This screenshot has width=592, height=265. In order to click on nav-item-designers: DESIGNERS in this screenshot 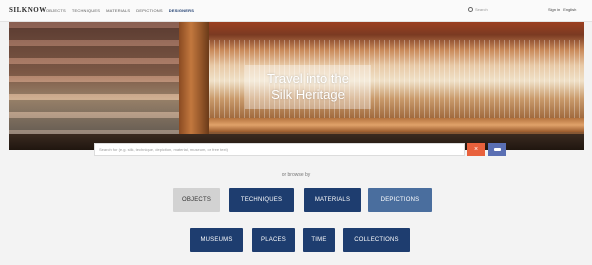, I will do `click(181, 10)`.